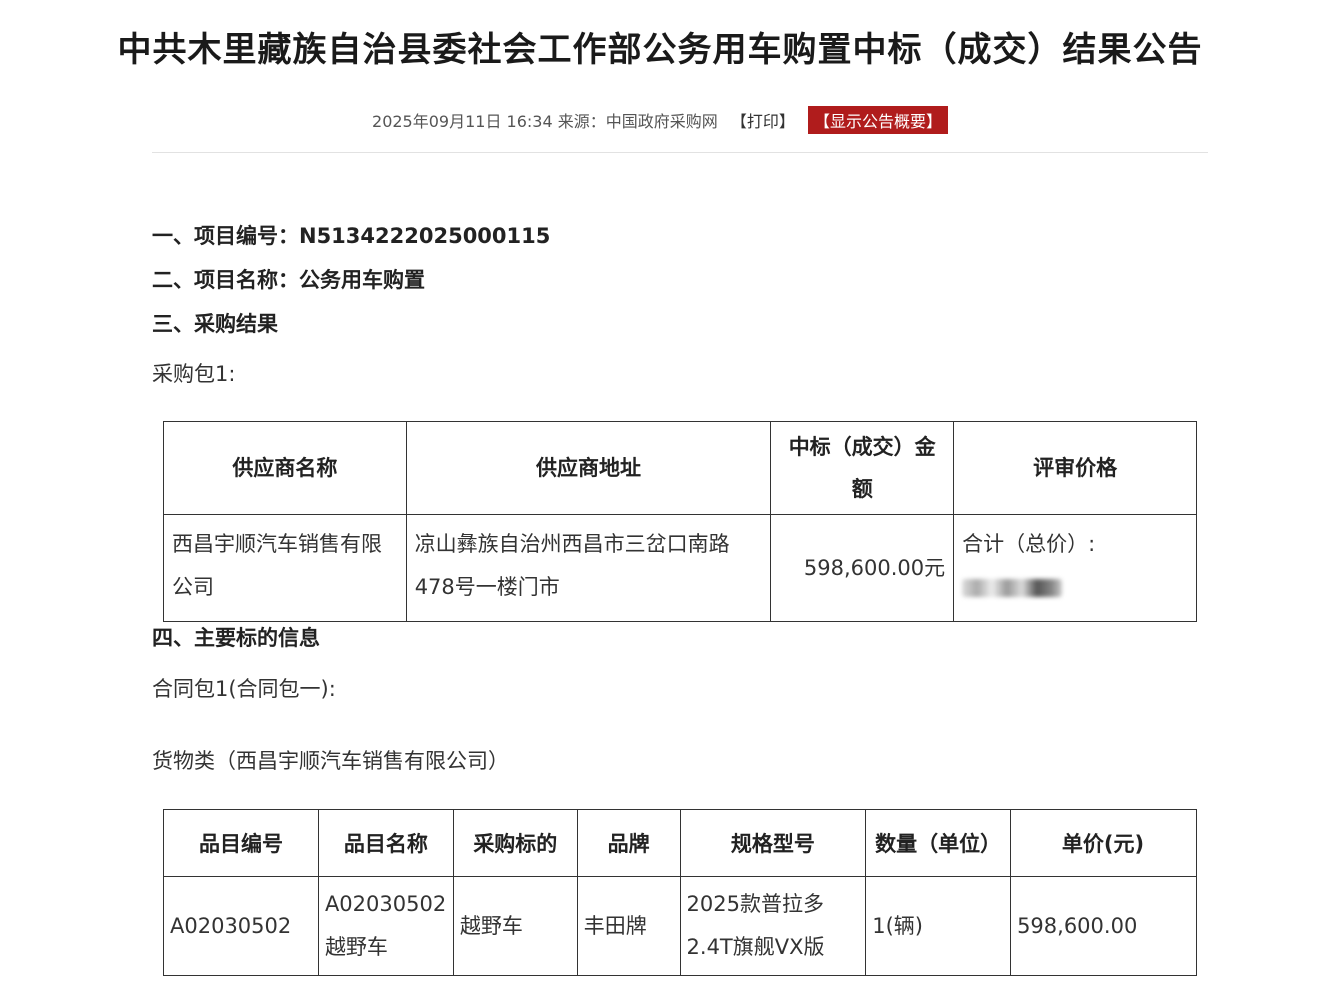 Image resolution: width=1320 pixels, height=982 pixels. I want to click on cell-target: 越野车, so click(515, 926).